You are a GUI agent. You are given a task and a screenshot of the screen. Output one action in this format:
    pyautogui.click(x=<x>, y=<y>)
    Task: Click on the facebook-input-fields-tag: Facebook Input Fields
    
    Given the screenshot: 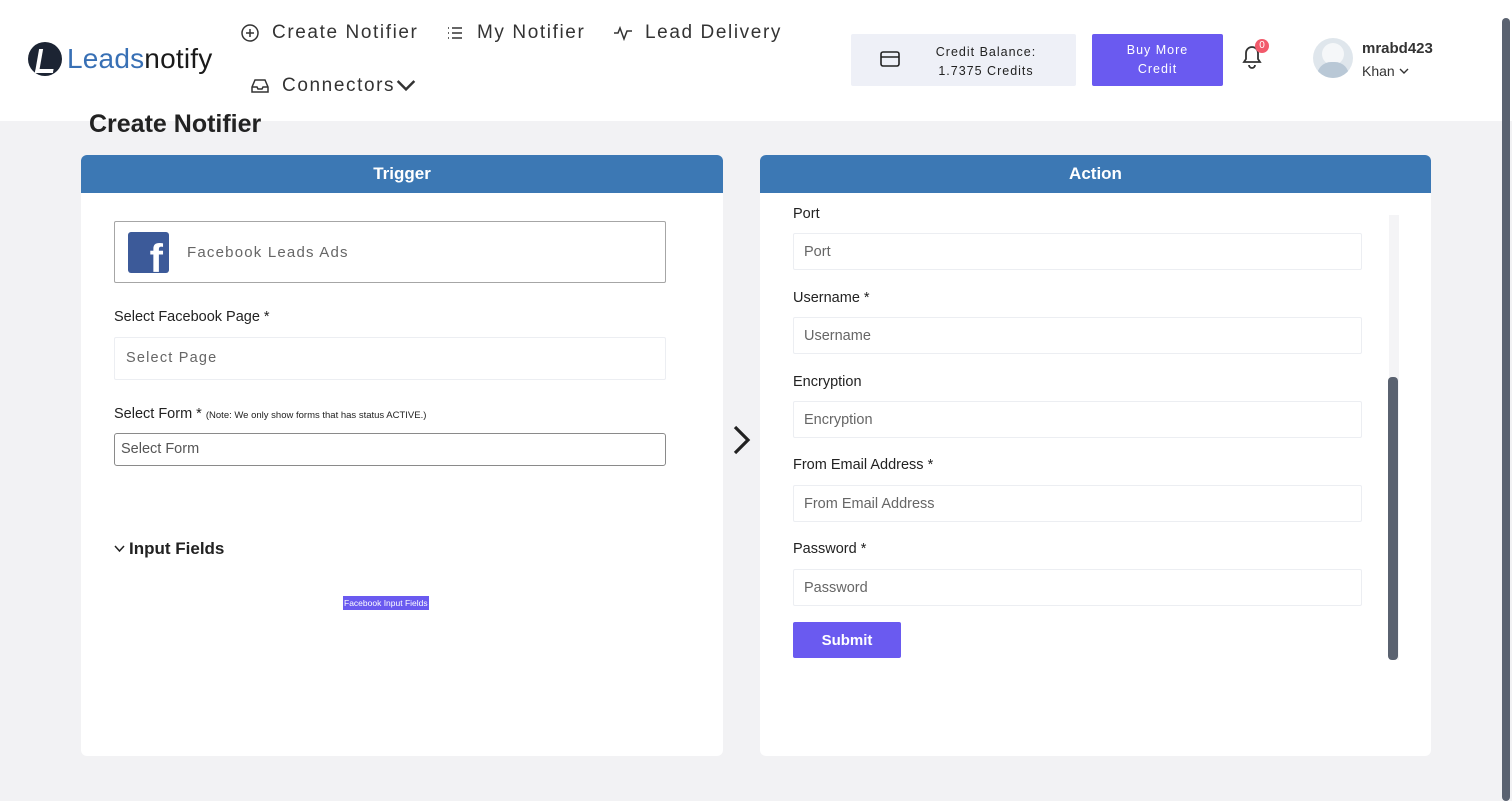 What is the action you would take?
    pyautogui.click(x=386, y=603)
    